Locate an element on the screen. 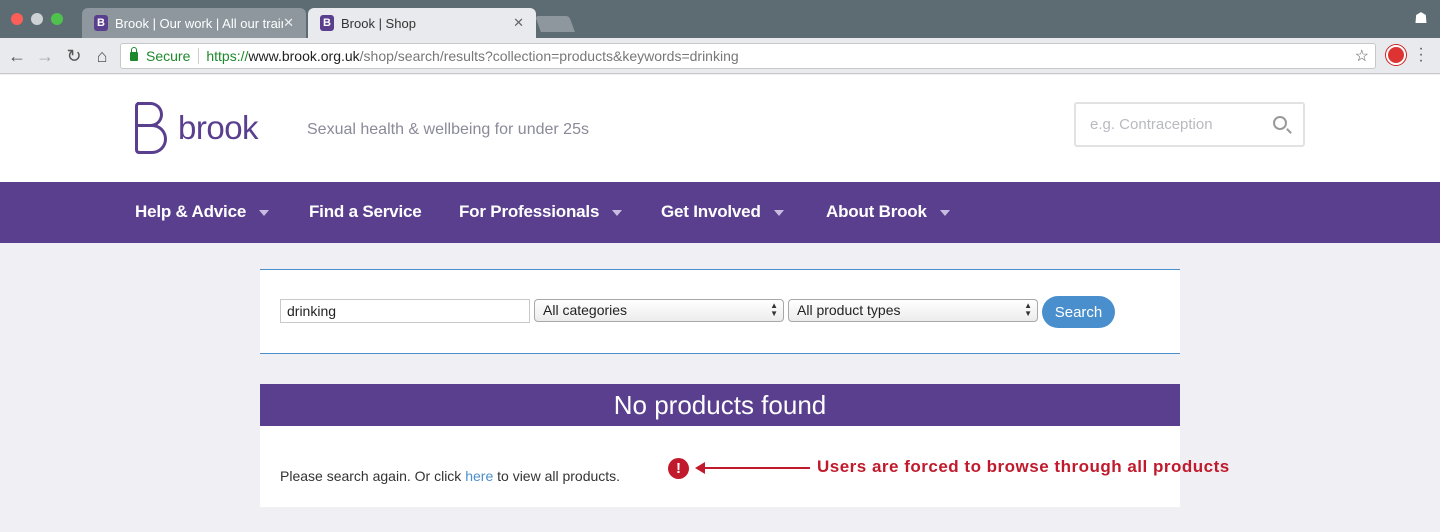  nav-label: About Brook is located at coordinates (876, 211).